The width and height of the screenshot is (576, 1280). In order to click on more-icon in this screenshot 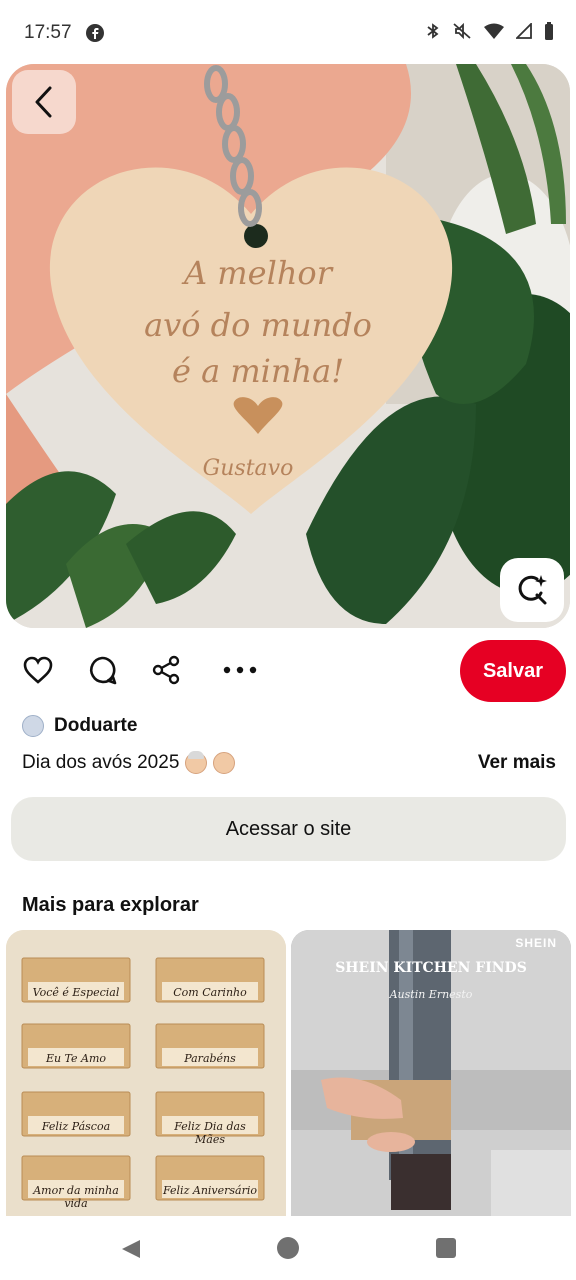, I will do `click(240, 670)`.